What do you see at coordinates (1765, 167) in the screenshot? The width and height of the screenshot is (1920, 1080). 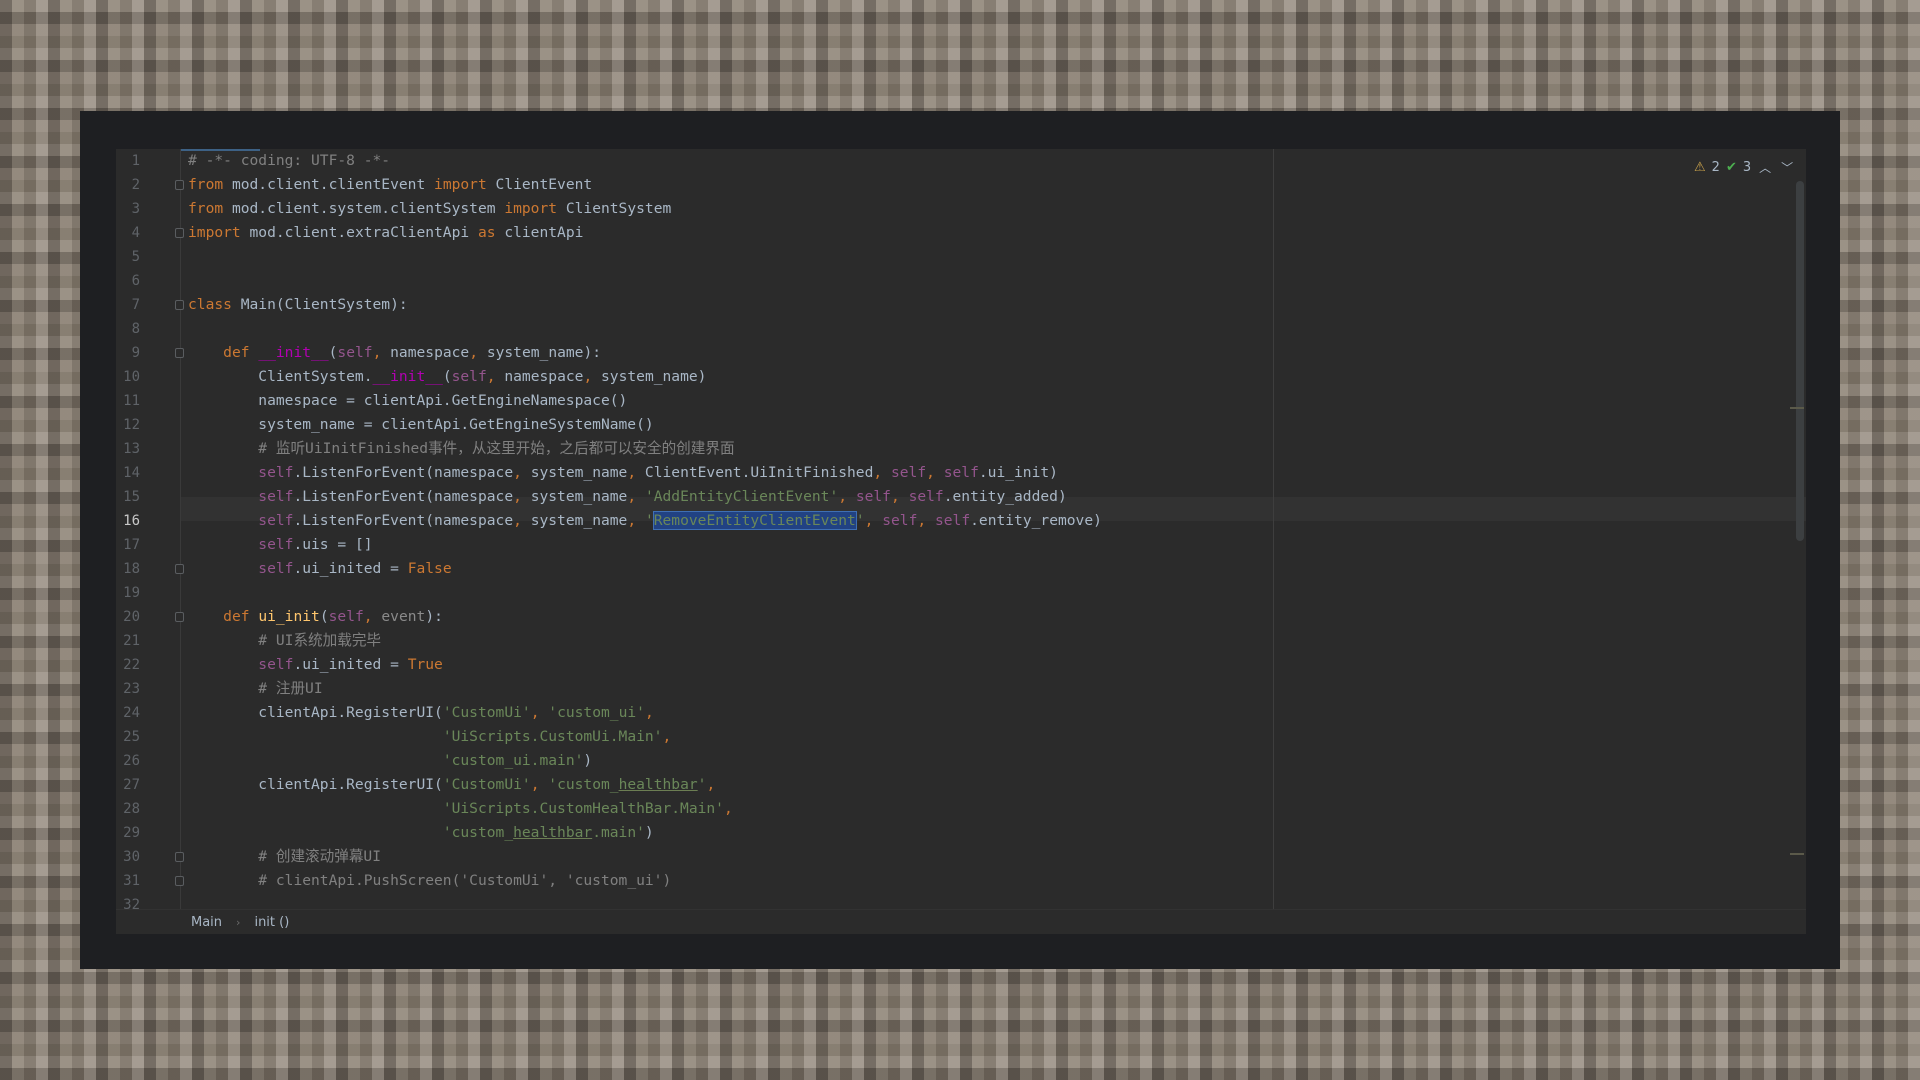 I see `chevron-up-icon: ︿` at bounding box center [1765, 167].